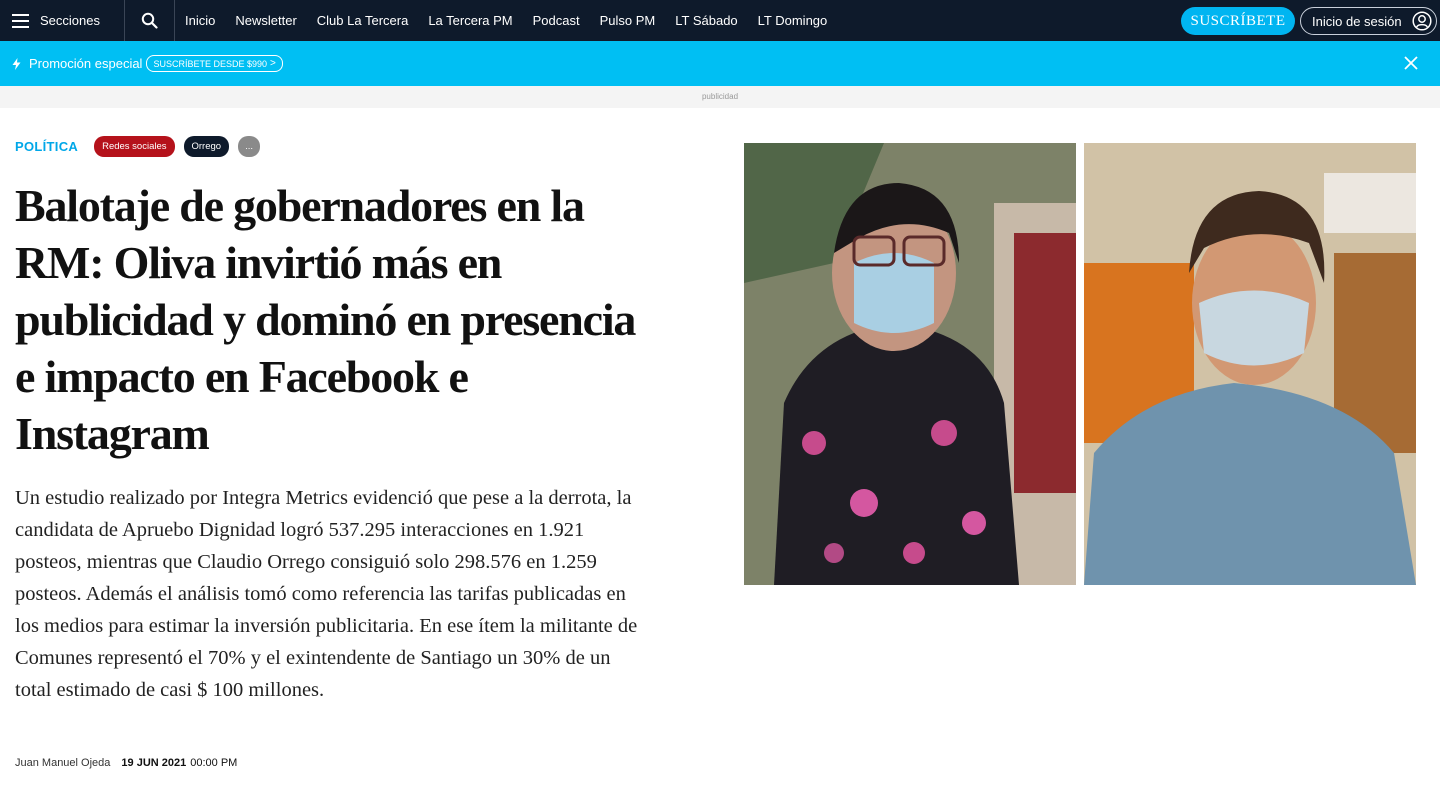 This screenshot has height=789, width=1440. Describe the element at coordinates (706, 20) in the screenshot. I see `nav-link-lt-sabado: LT Sábado` at that location.